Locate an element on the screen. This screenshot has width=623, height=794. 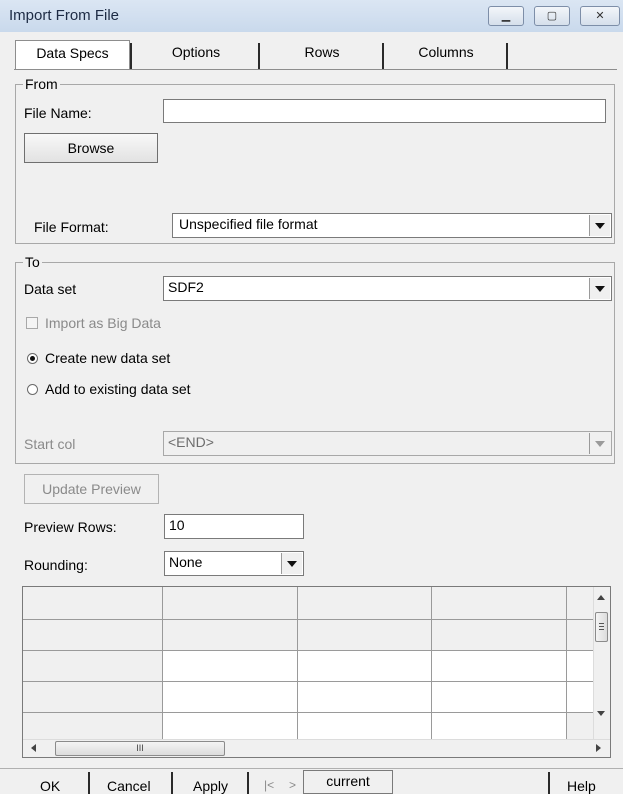
close-icon: ✕ is located at coordinates (600, 16).